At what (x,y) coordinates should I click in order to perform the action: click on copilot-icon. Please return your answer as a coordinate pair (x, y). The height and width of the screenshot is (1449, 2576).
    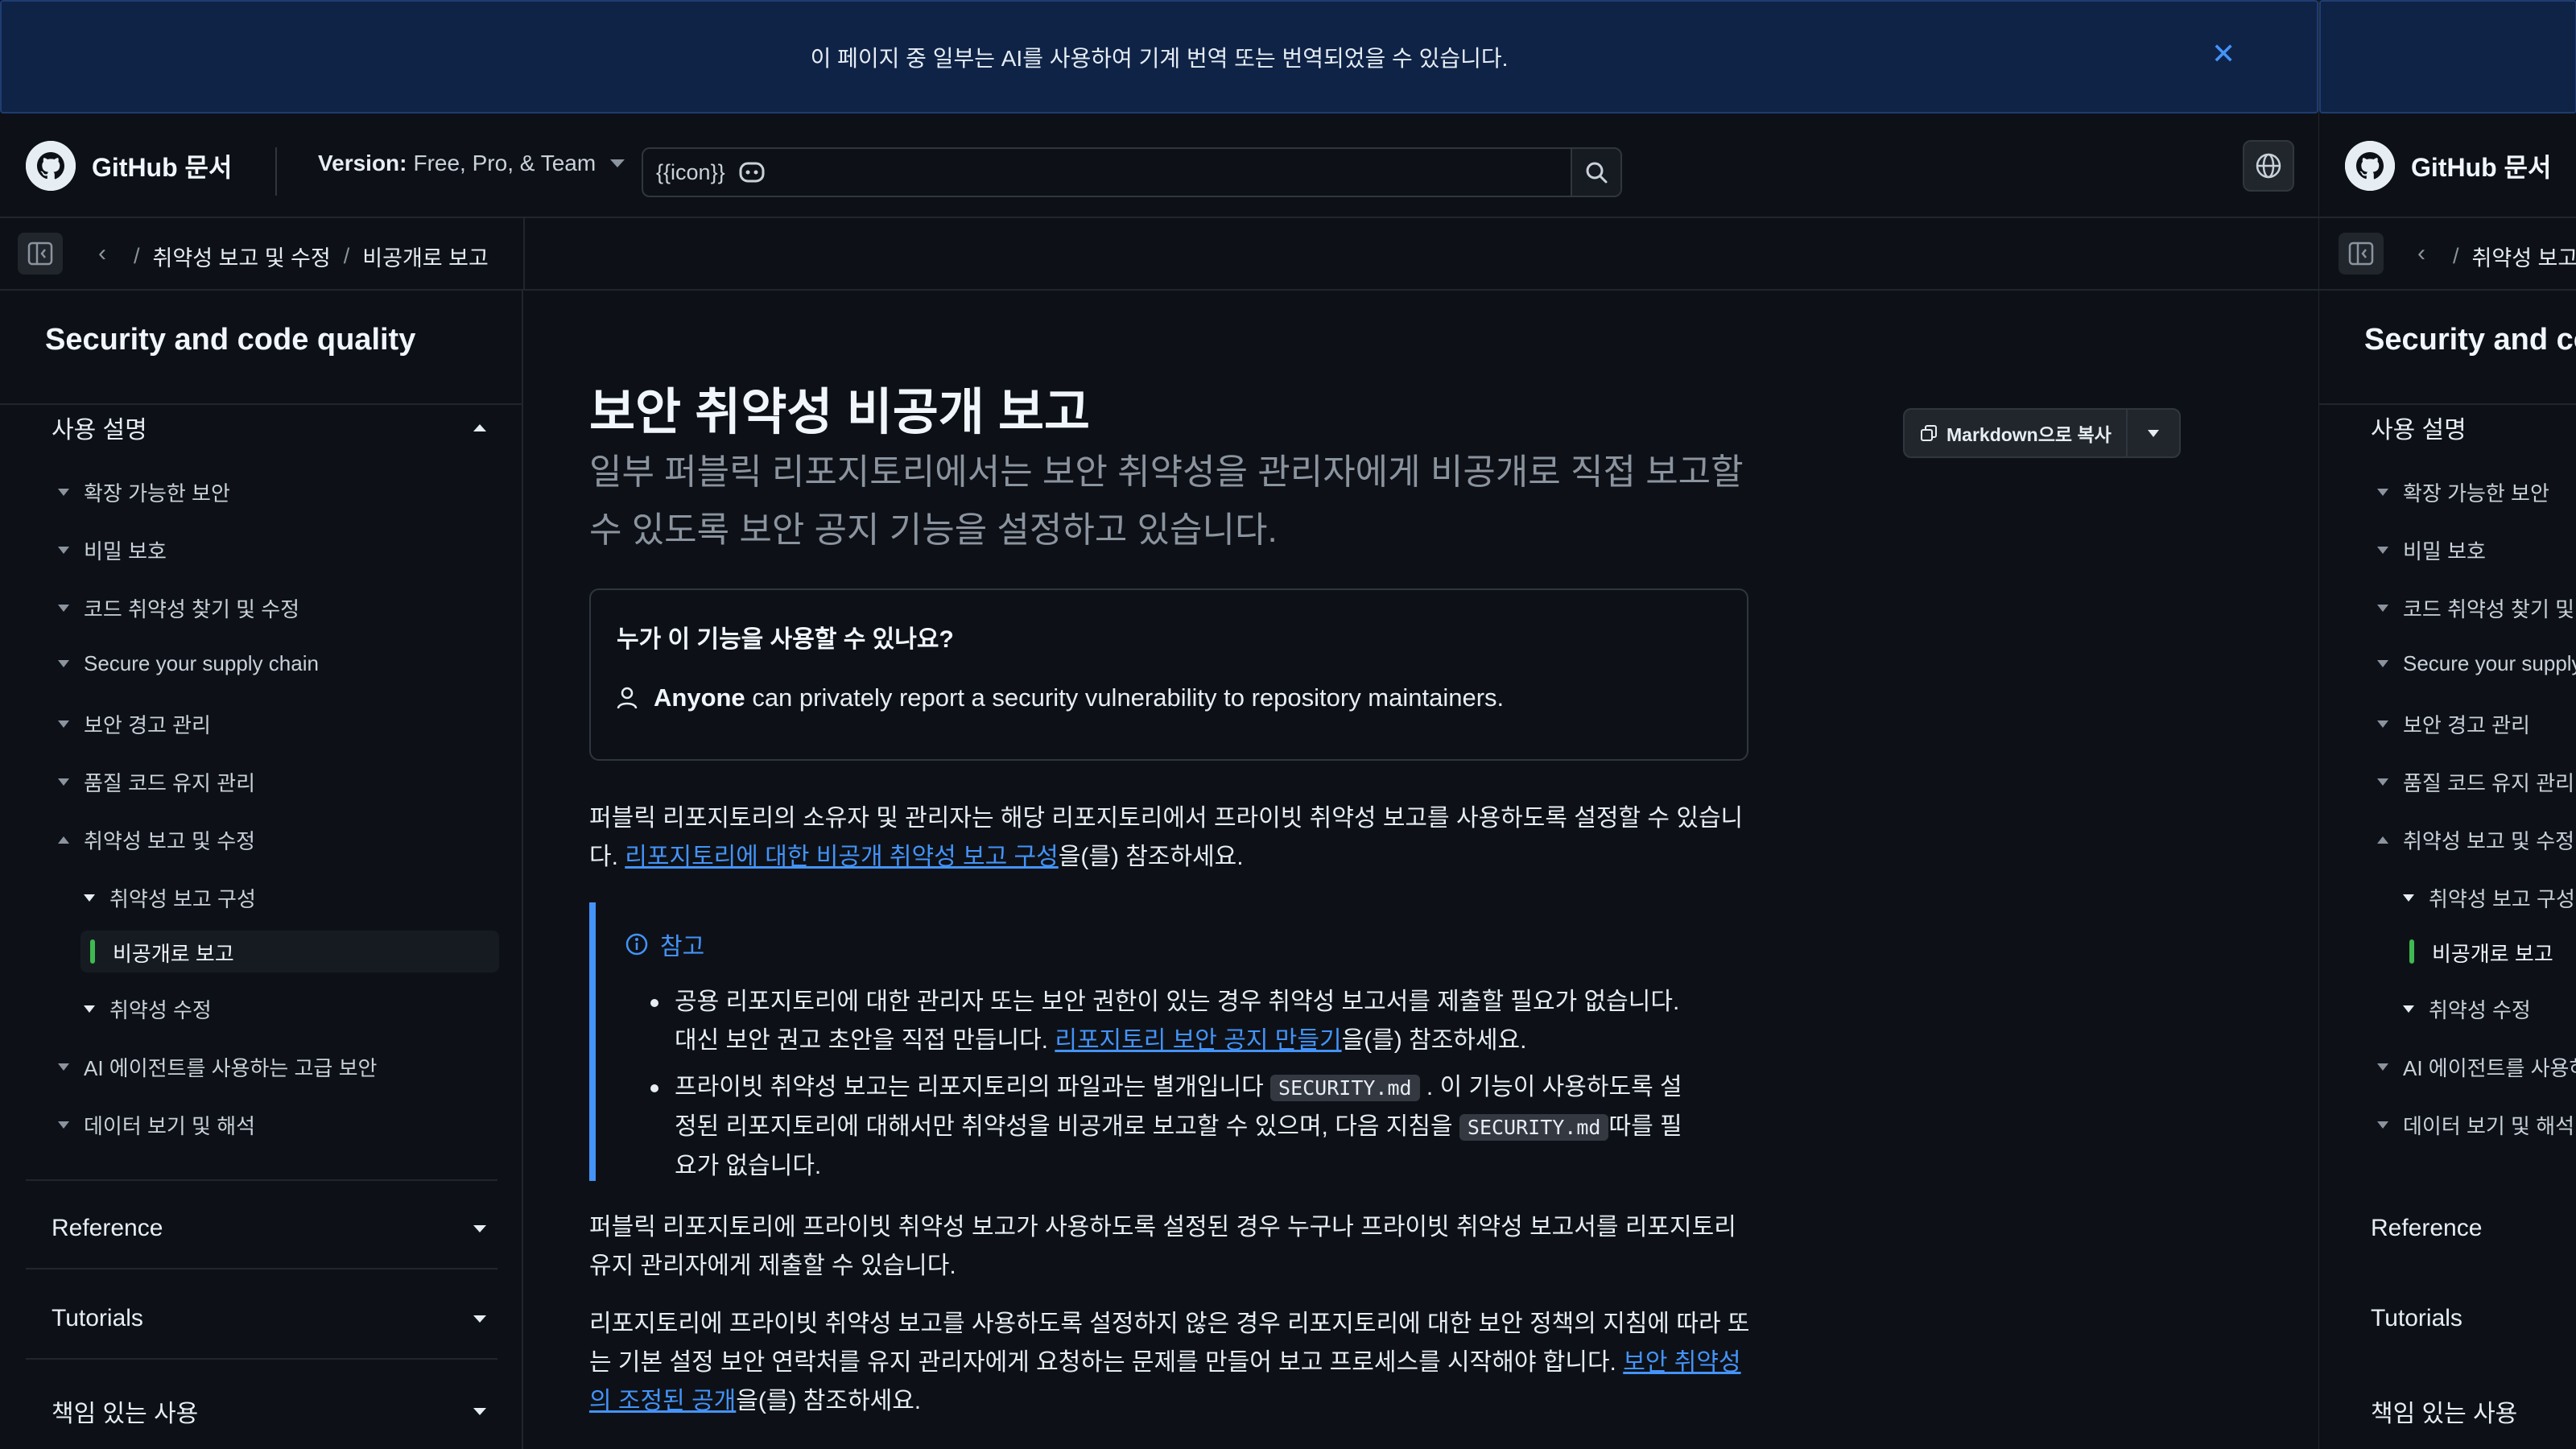
    Looking at the image, I should click on (752, 174).